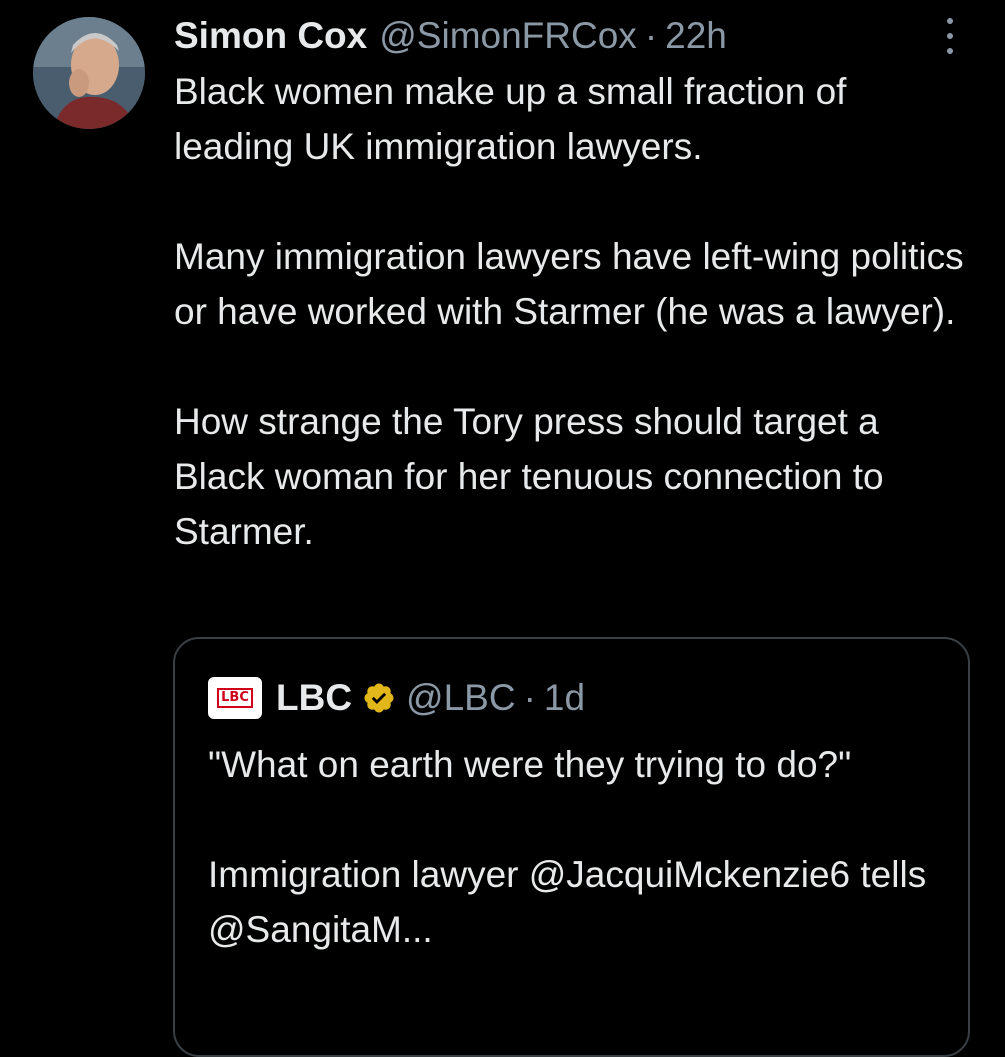 Image resolution: width=1005 pixels, height=1057 pixels. Describe the element at coordinates (696, 36) in the screenshot. I see `tweet-timestamp: 22h` at that location.